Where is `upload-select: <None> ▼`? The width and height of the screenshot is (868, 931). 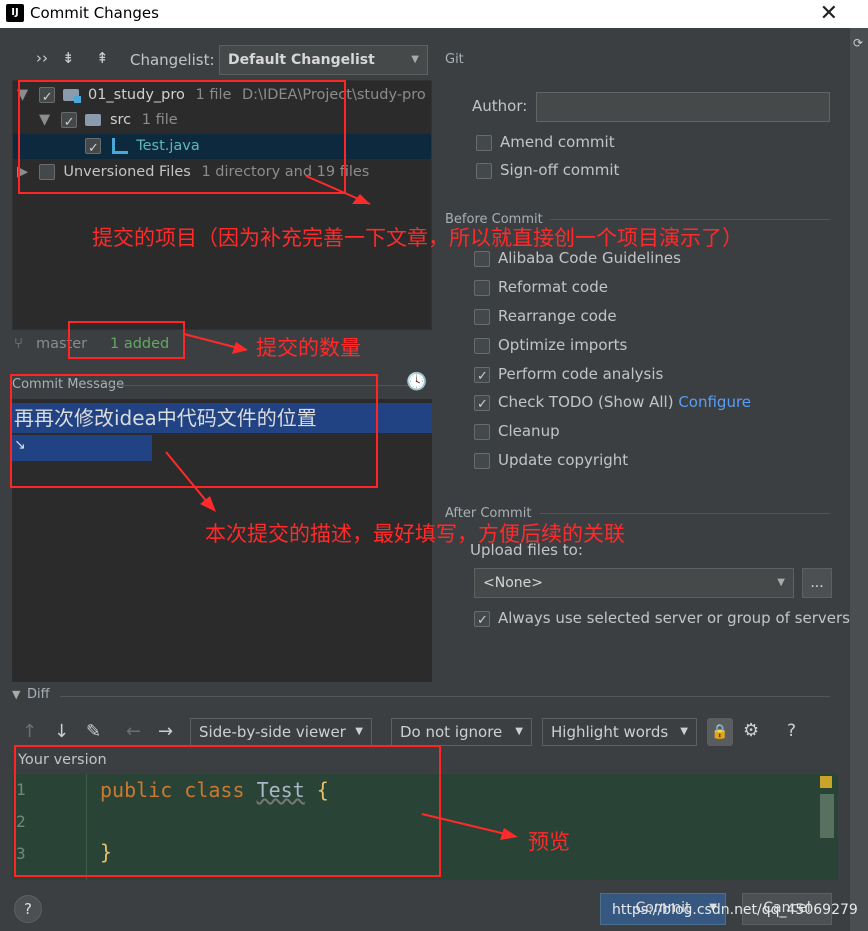
upload-select: <None> ▼ is located at coordinates (634, 583).